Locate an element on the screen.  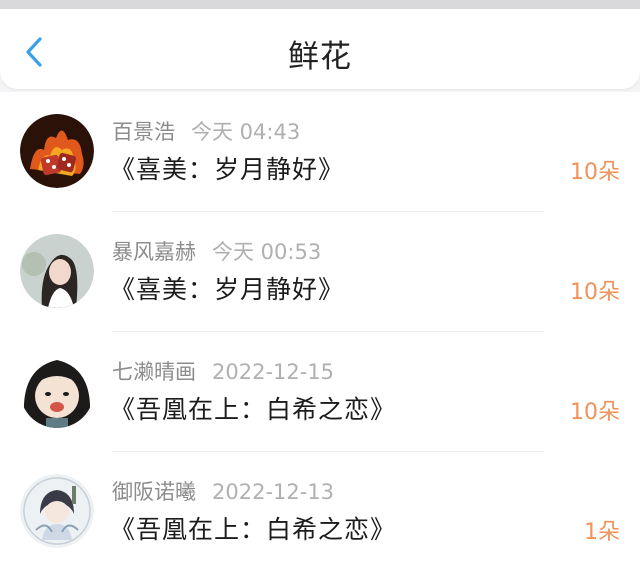
sender-name: 七濑晴画 2022-12-15 is located at coordinates (223, 371).